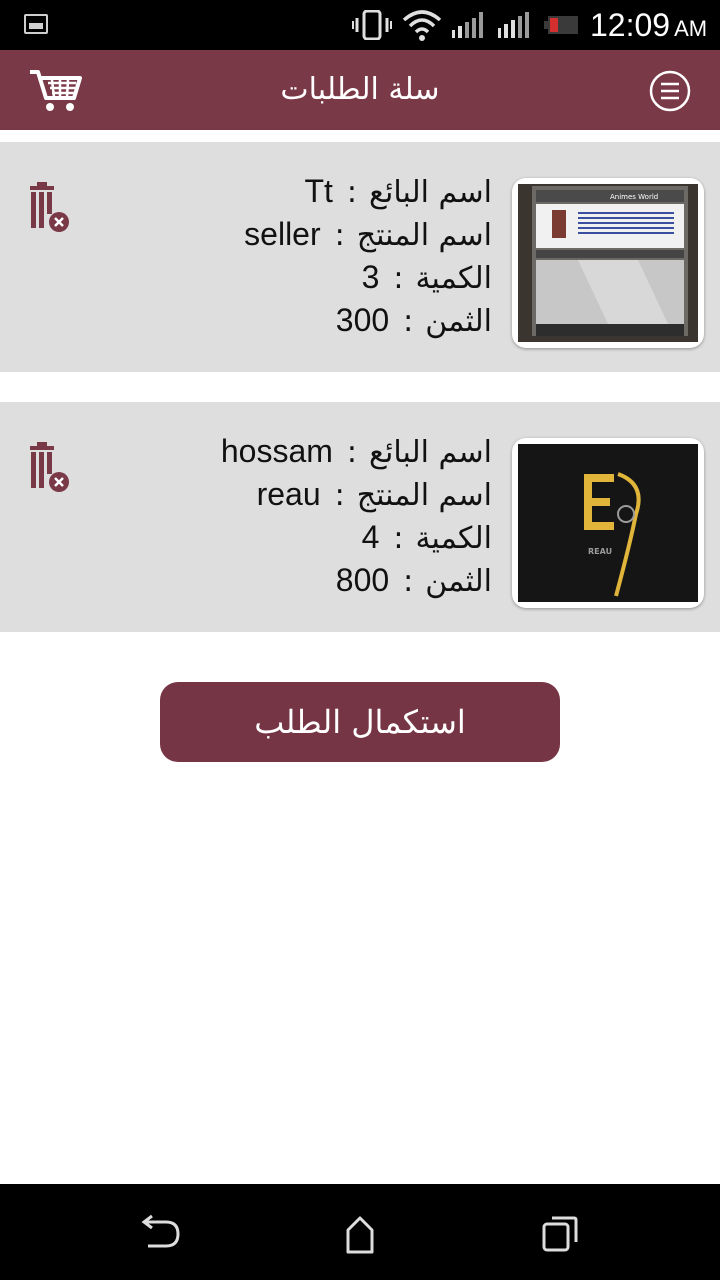 Image resolution: width=720 pixels, height=1280 pixels. What do you see at coordinates (312, 320) in the screenshot?
I see `price-row: الثمن:300` at bounding box center [312, 320].